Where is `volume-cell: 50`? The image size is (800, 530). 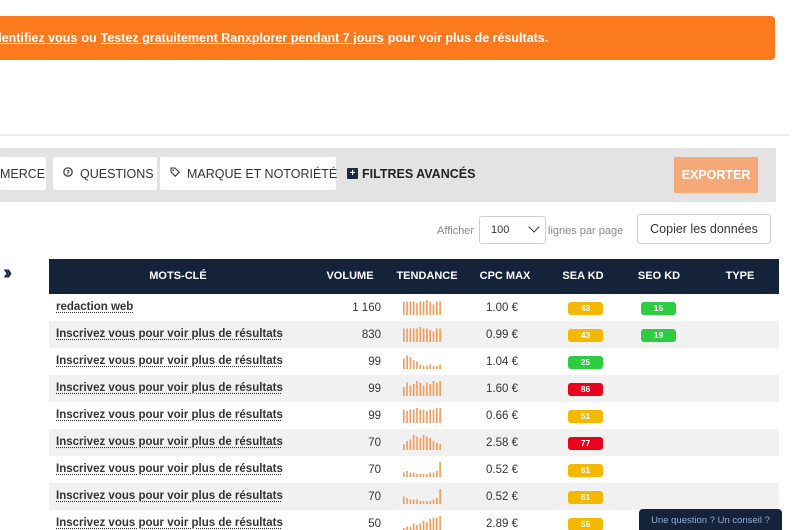 volume-cell: 50 is located at coordinates (374, 524).